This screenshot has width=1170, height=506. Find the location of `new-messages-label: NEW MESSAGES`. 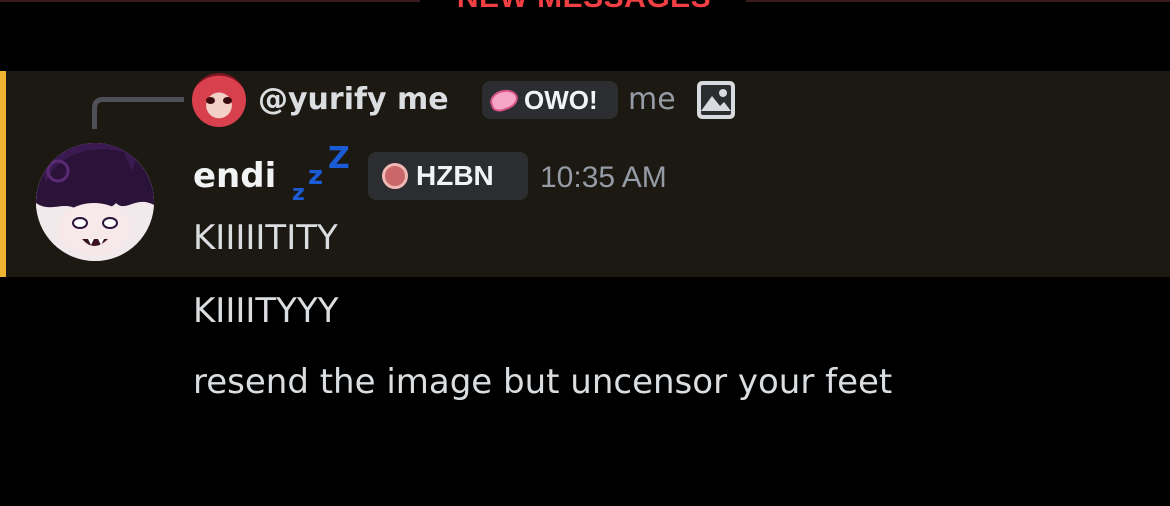

new-messages-label: NEW MESSAGES is located at coordinates (584, 9).